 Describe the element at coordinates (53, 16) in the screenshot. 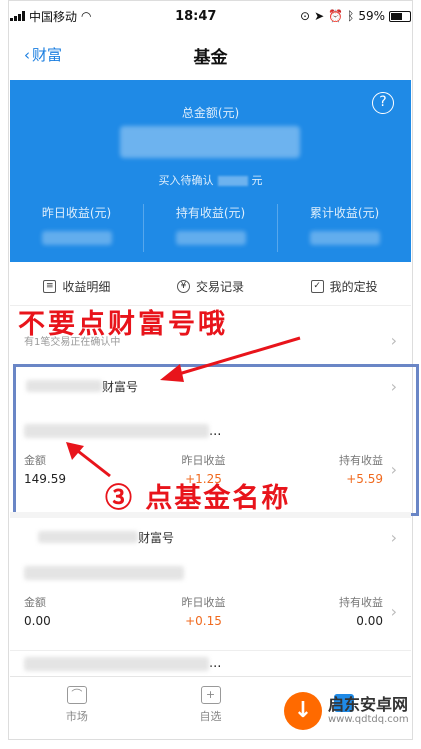

I see `carrier: 中国移动` at that location.